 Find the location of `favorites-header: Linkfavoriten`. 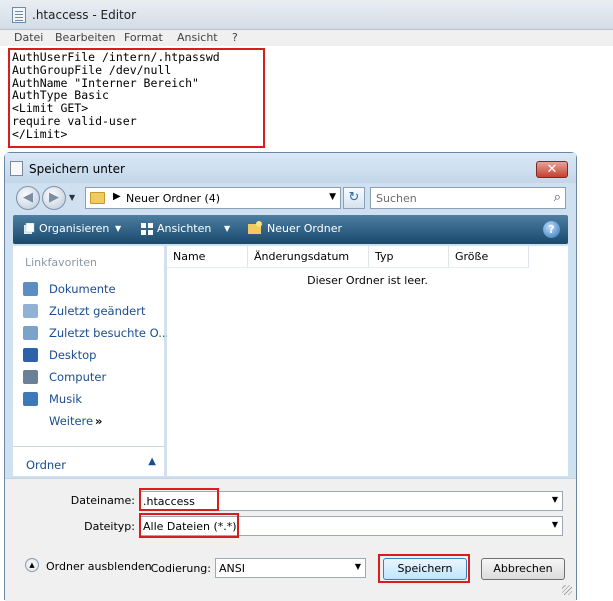

favorites-header: Linkfavoriten is located at coordinates (61, 262).